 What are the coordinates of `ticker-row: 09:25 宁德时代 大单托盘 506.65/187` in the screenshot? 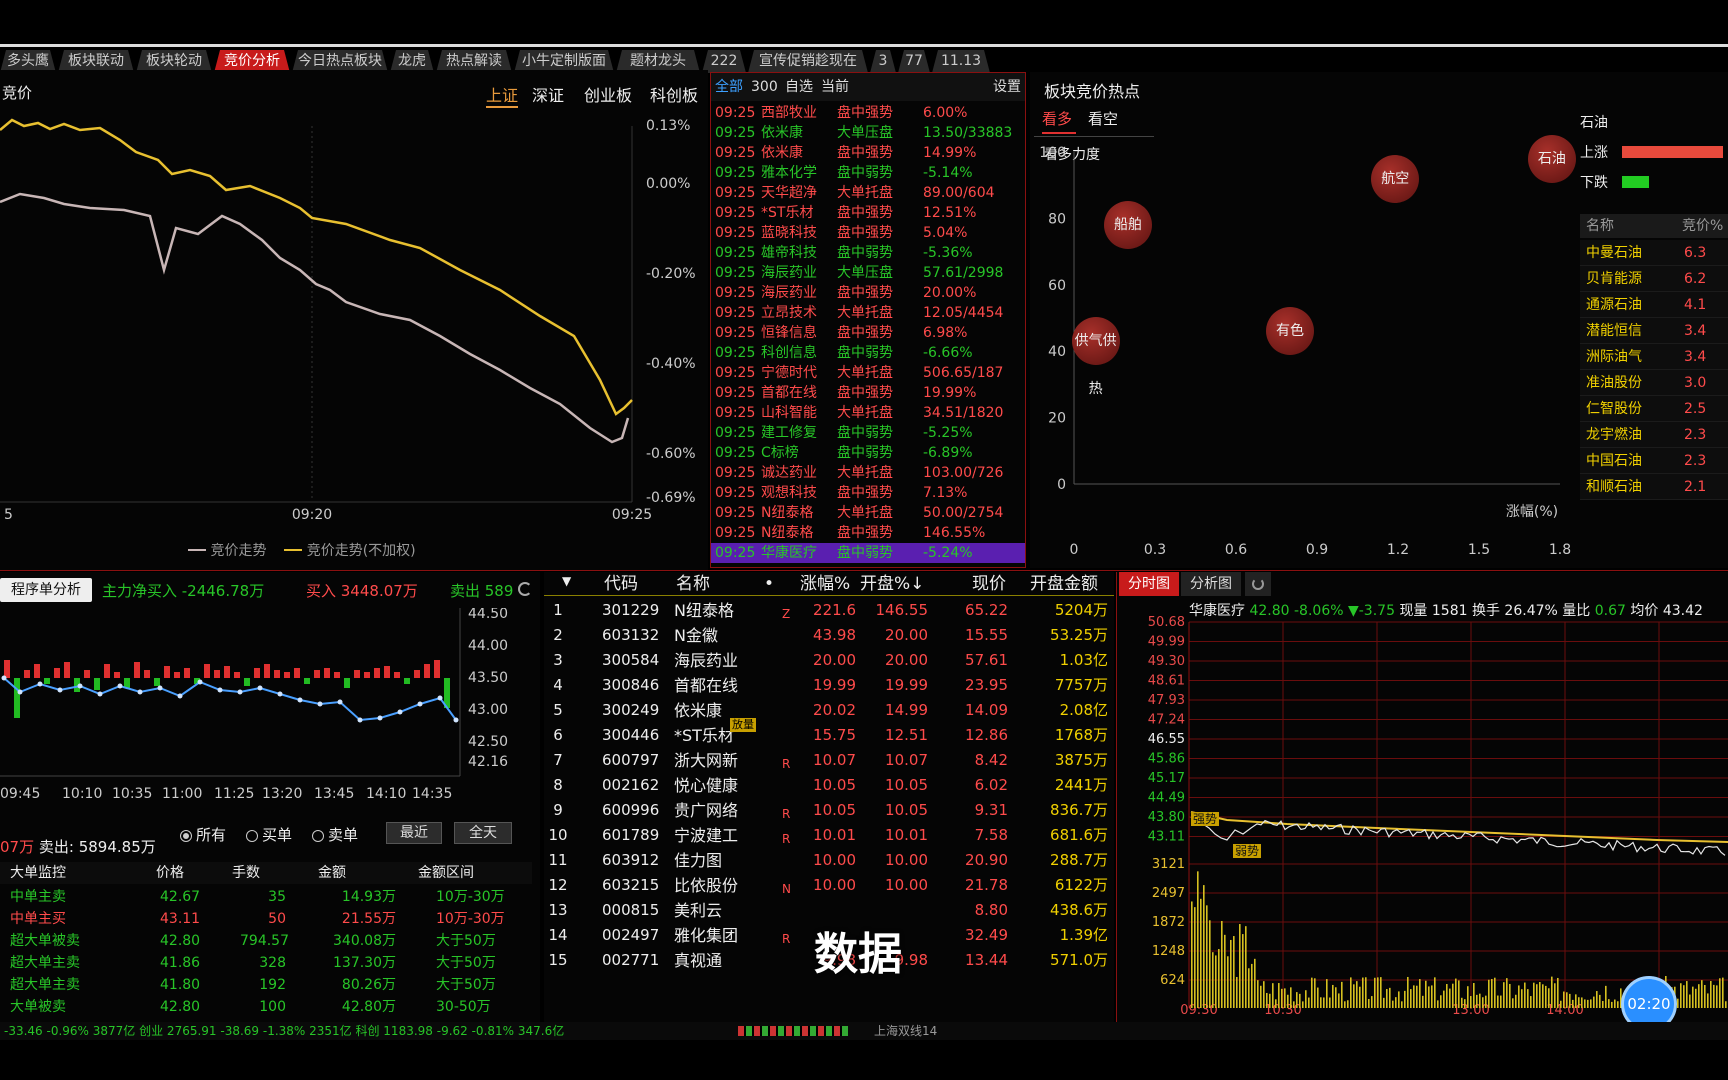 It's located at (868, 373).